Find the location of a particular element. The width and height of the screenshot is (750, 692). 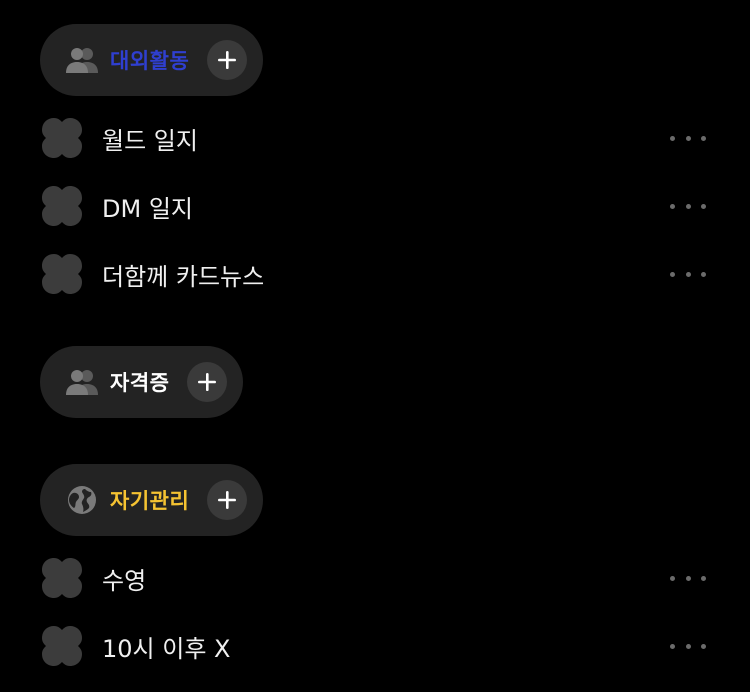

list-item: 수영 is located at coordinates (375, 578).